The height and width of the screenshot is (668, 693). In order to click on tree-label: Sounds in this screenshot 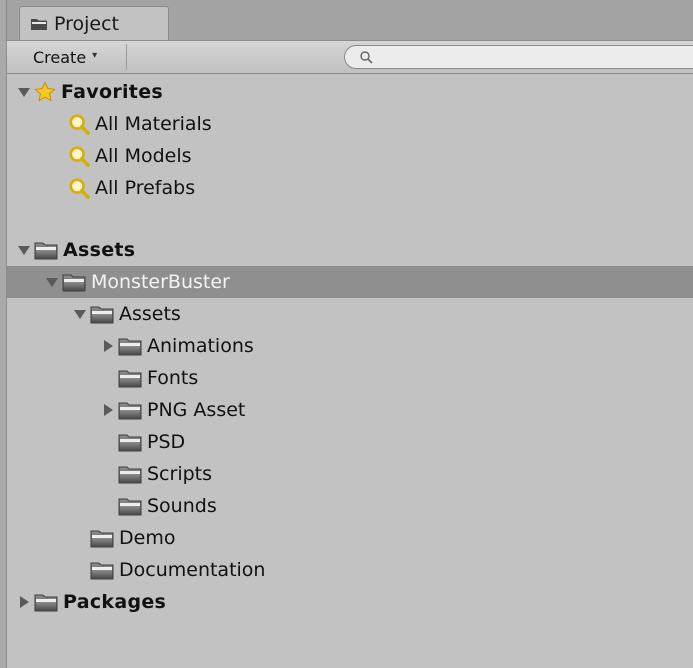, I will do `click(182, 506)`.